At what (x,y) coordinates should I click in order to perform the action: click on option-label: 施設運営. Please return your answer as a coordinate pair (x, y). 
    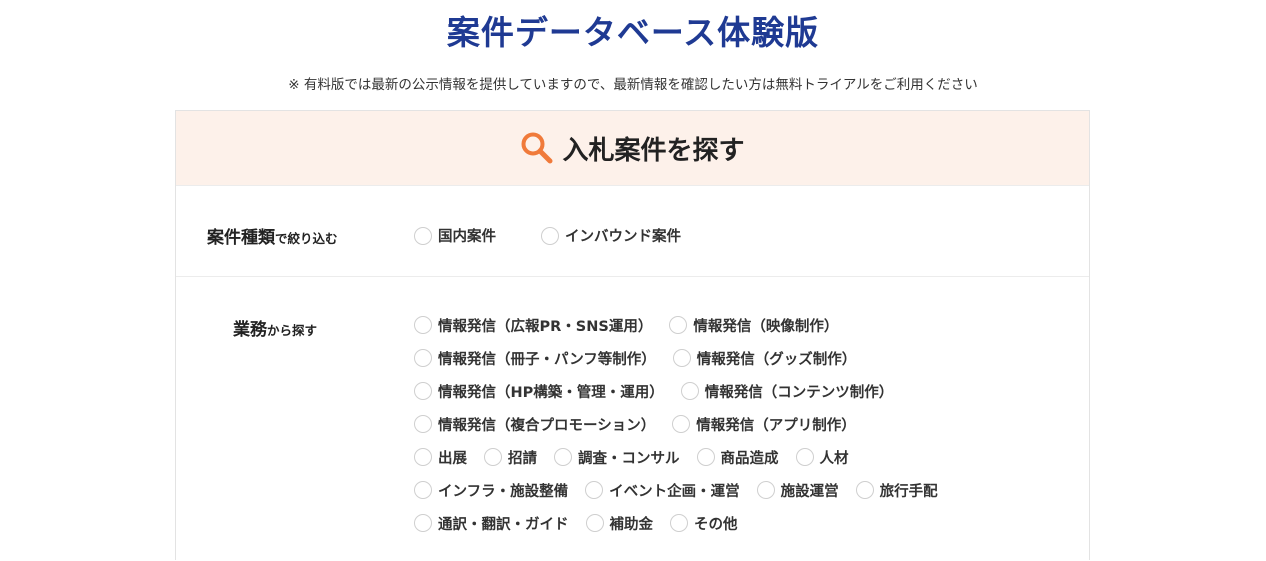
    Looking at the image, I should click on (809, 491).